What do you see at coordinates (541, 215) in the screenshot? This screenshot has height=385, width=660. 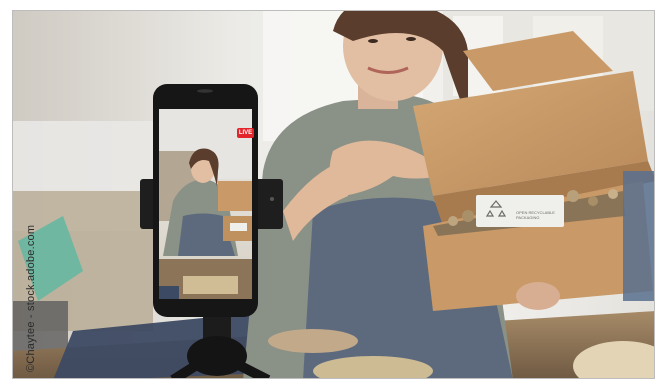 I see `box-label-text: OPEN RECYCLABLE PACKAGING` at bounding box center [541, 215].